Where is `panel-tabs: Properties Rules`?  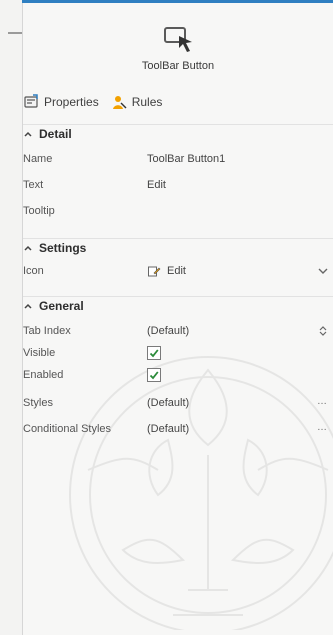
panel-tabs: Properties Rules is located at coordinates (92, 102).